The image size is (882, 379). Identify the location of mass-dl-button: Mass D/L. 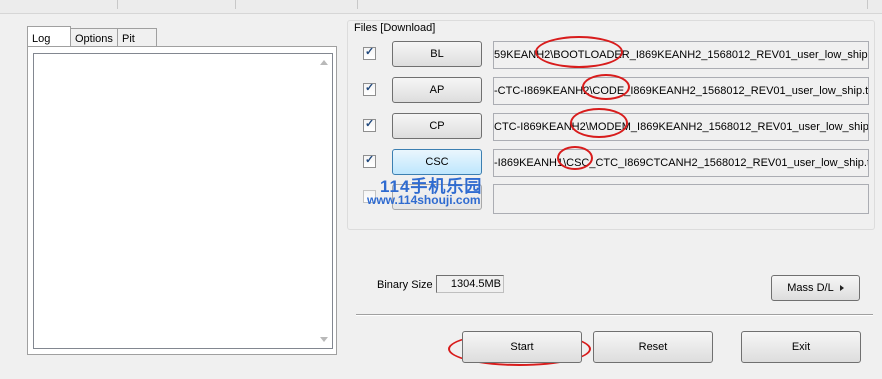
(815, 288).